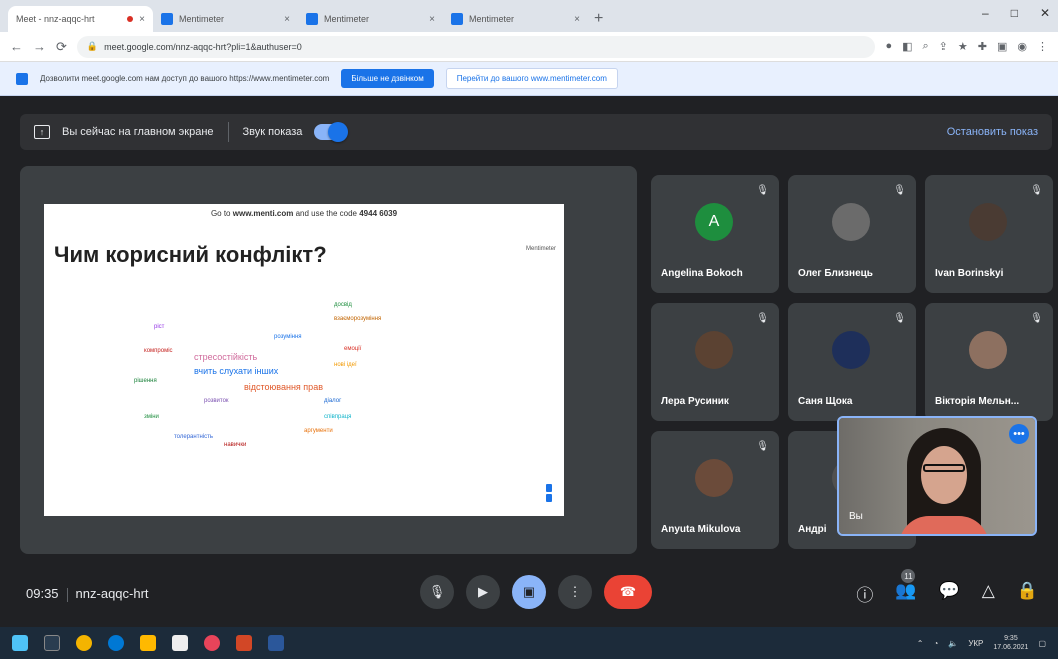 The image size is (1058, 659). What do you see at coordinates (87, 594) in the screenshot?
I see `meeting-info: 09:35 nnz-aqqc-hrt` at bounding box center [87, 594].